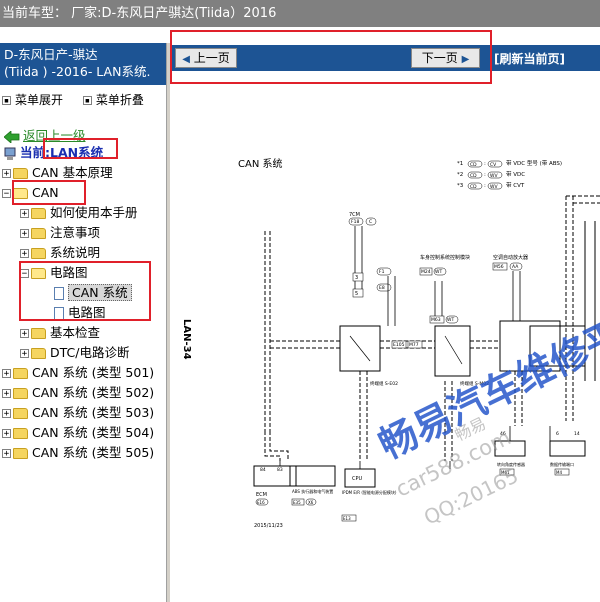  Describe the element at coordinates (35, 152) in the screenshot. I see `current-label: 当前:` at that location.